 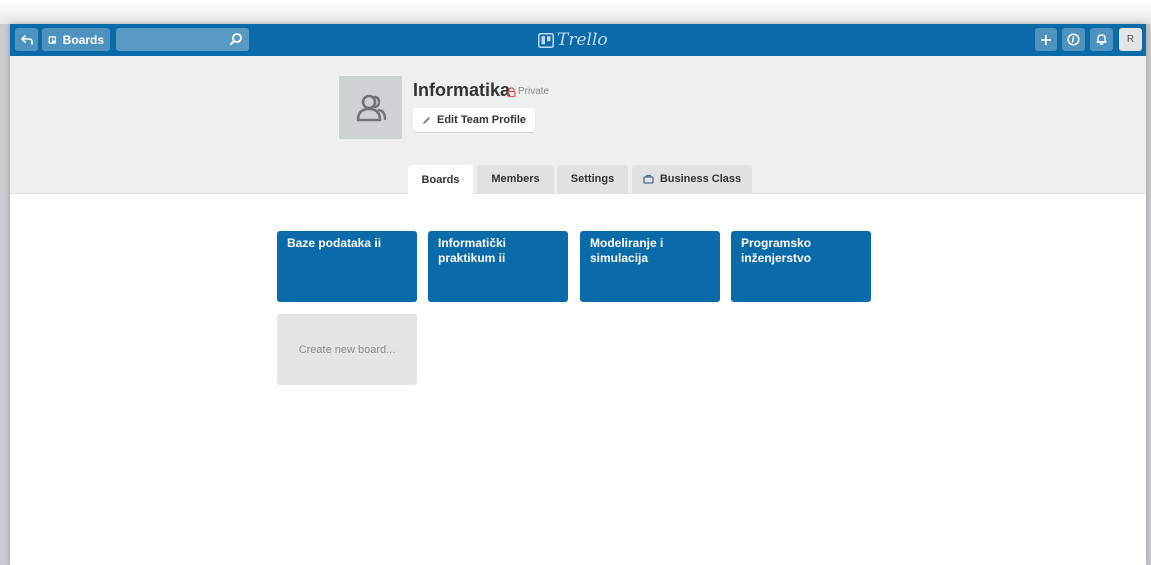 What do you see at coordinates (546, 40) in the screenshot?
I see `trello-logo-icon` at bounding box center [546, 40].